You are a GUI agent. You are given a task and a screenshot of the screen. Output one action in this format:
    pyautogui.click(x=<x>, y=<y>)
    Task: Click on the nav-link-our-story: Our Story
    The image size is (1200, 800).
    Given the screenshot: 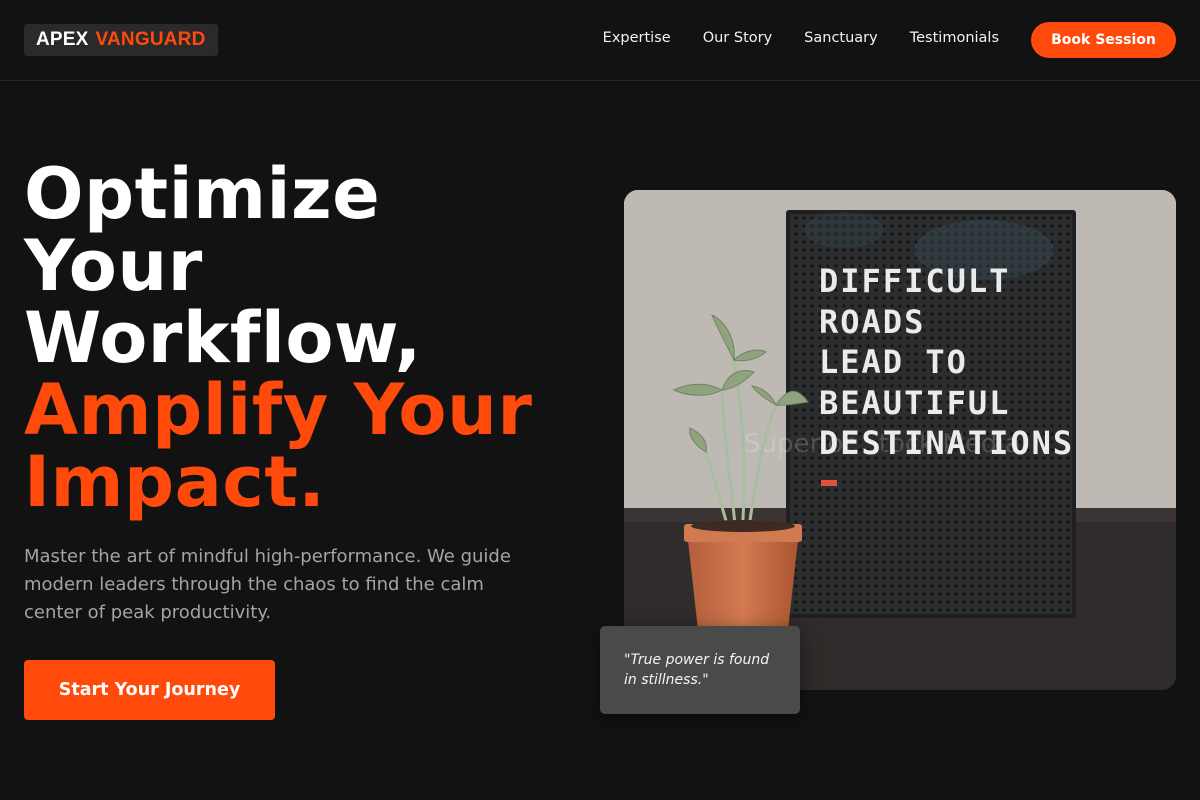 What is the action you would take?
    pyautogui.click(x=737, y=38)
    